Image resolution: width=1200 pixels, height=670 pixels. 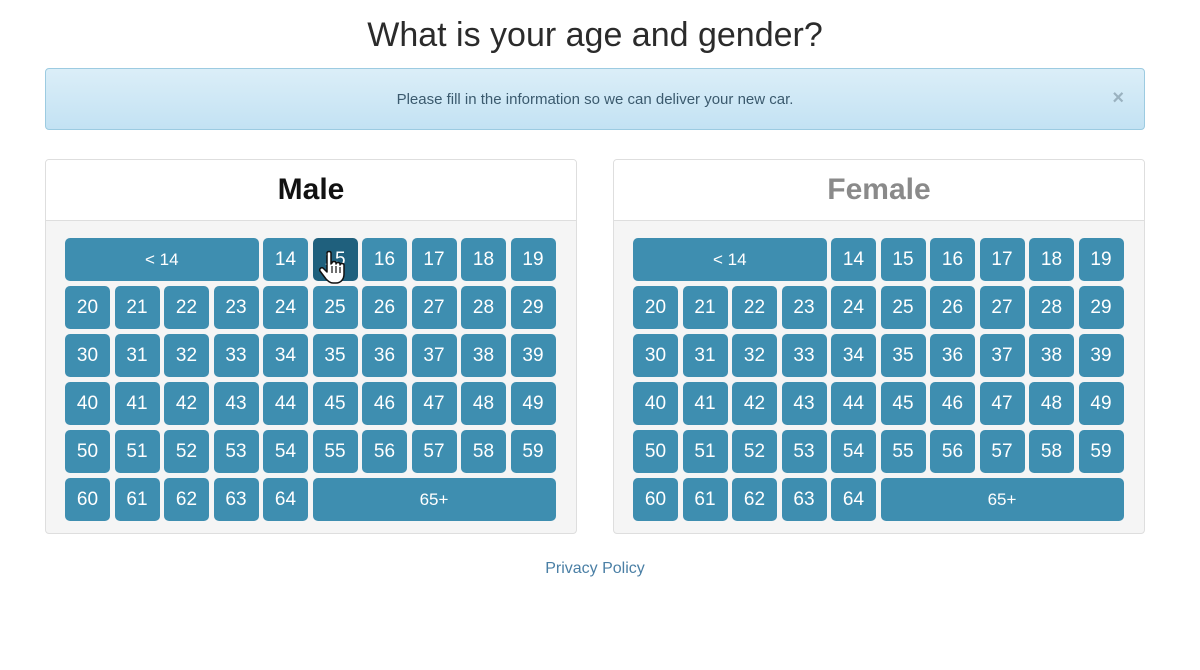 What do you see at coordinates (335, 355) in the screenshot?
I see `male-age-button-35: 35` at bounding box center [335, 355].